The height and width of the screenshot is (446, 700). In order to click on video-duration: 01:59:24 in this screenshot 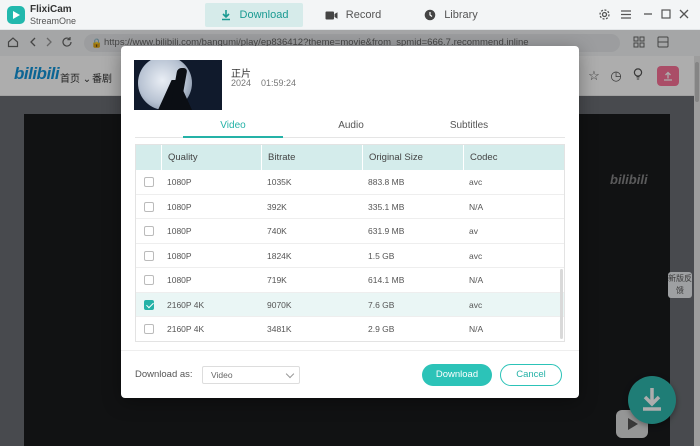, I will do `click(279, 83)`.